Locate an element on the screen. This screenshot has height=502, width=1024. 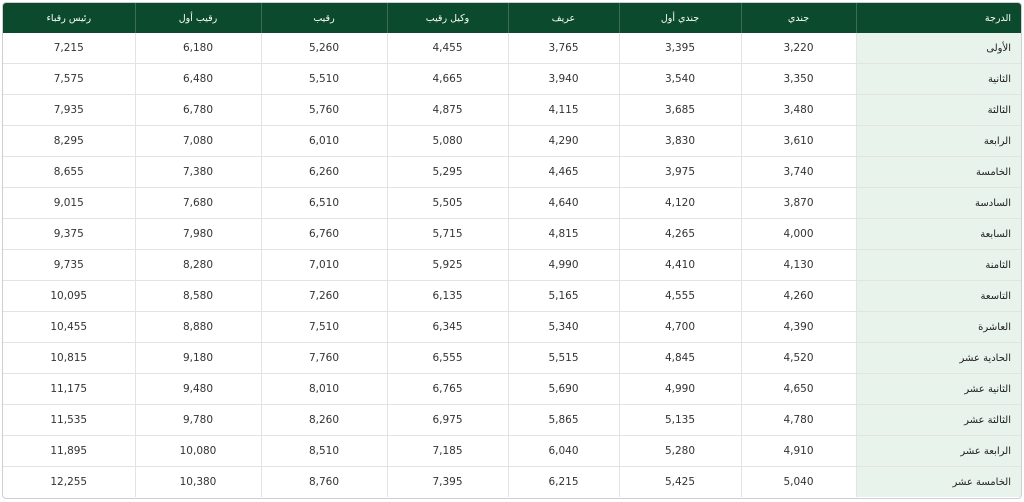
salary-cell: 4,115 is located at coordinates (563, 110).